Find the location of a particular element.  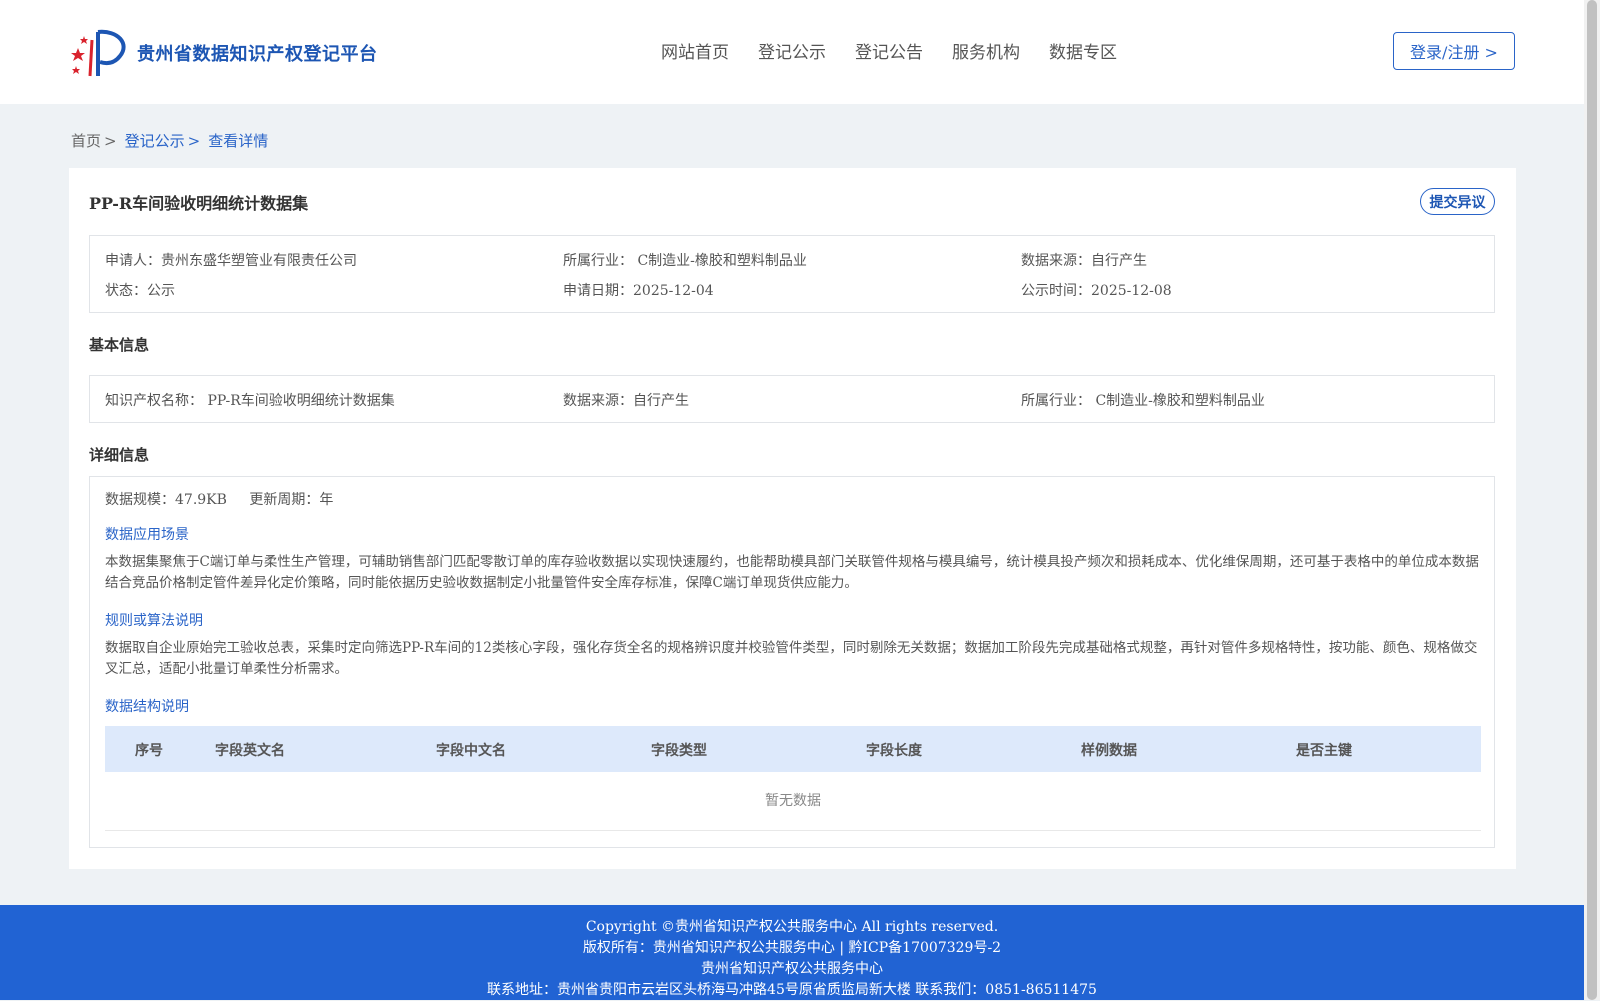

structure-heading: 数据结构说明 is located at coordinates (147, 707).